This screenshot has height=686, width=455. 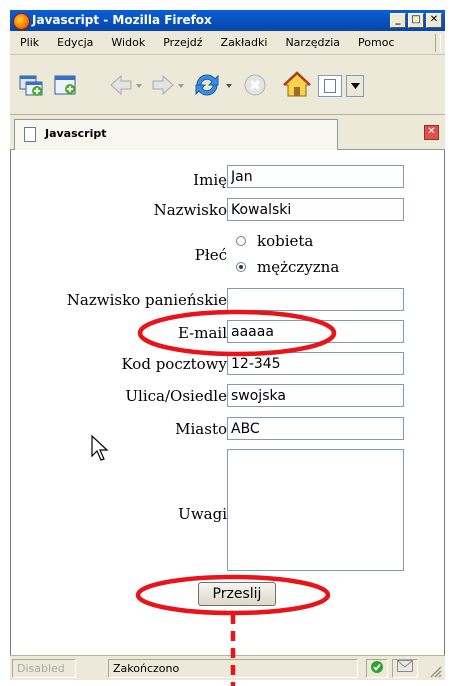 I want to click on gender-option-female: kobieta, so click(x=274, y=241).